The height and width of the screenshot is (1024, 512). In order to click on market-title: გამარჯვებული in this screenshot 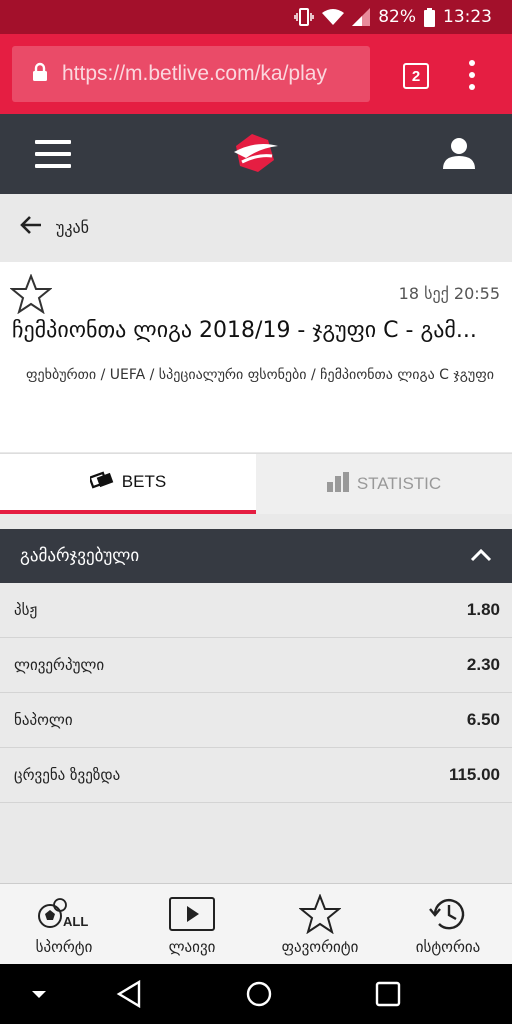, I will do `click(80, 556)`.